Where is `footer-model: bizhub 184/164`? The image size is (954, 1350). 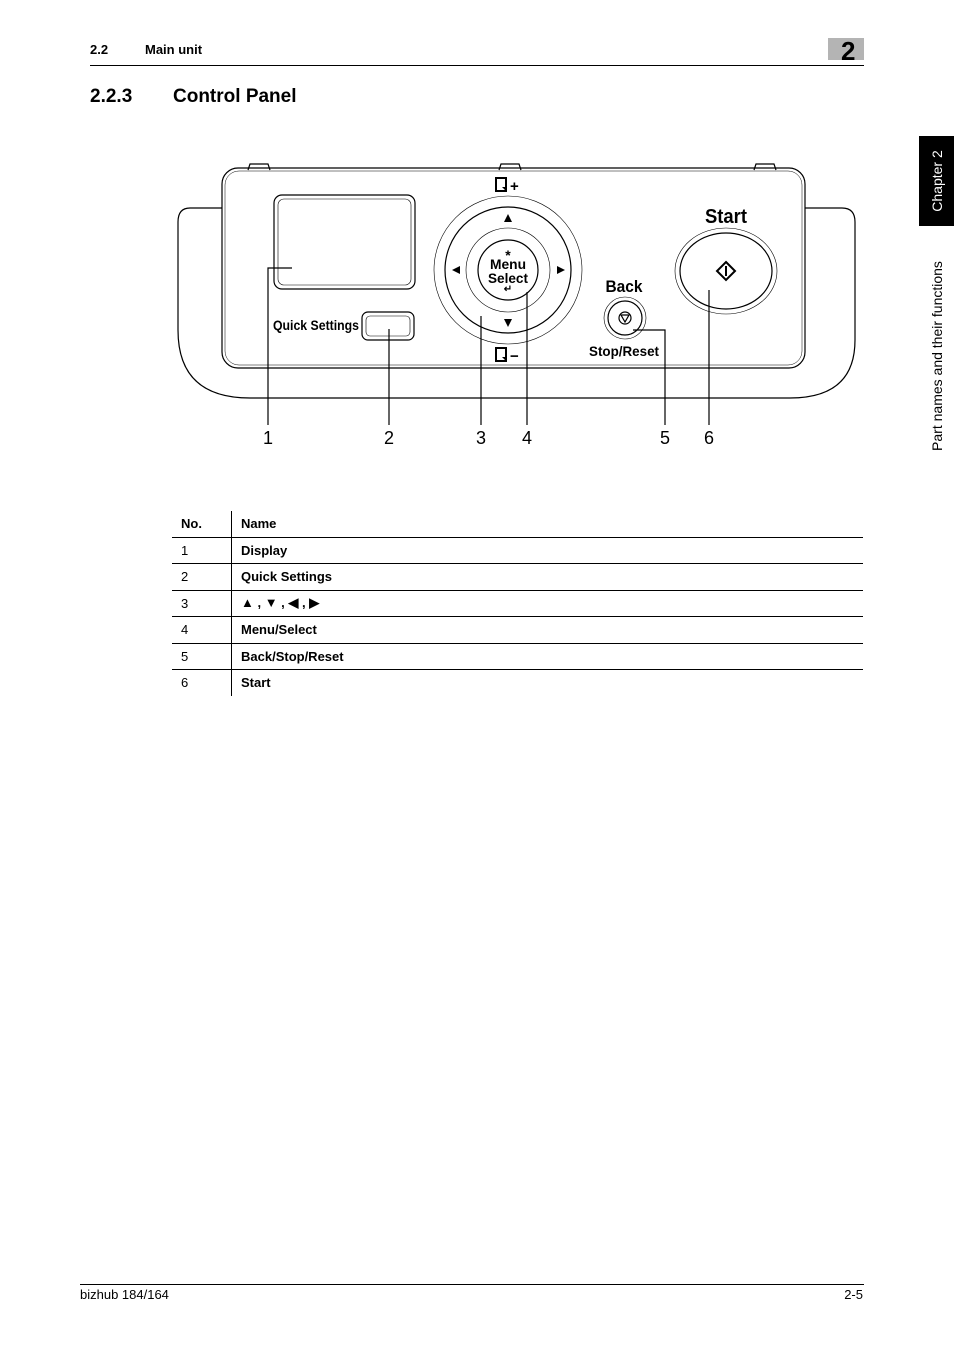
footer-model: bizhub 184/164 is located at coordinates (124, 1294).